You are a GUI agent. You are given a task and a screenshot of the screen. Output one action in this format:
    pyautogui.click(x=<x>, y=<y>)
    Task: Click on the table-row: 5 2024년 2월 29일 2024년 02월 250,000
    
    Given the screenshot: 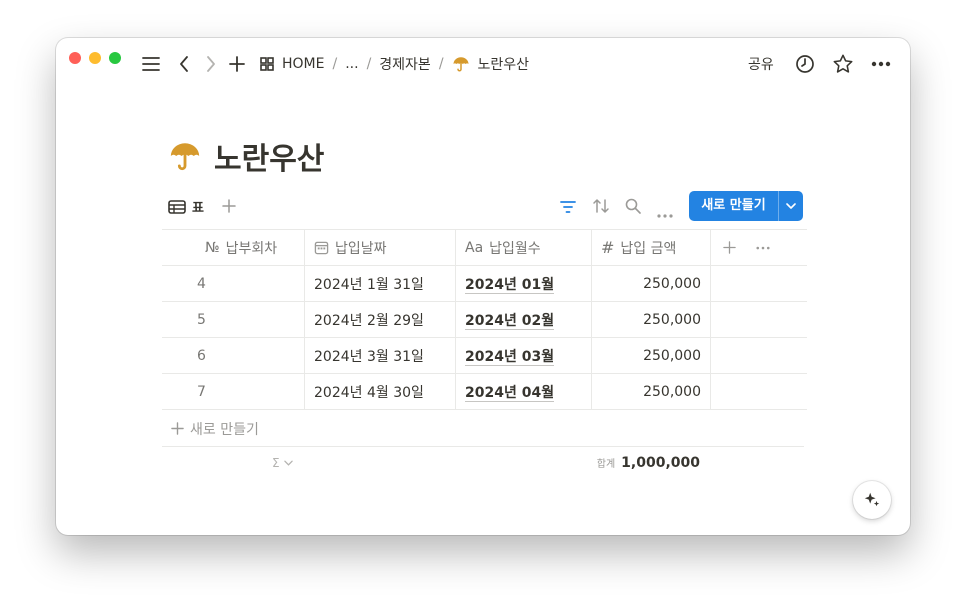 What is the action you would take?
    pyautogui.click(x=484, y=319)
    